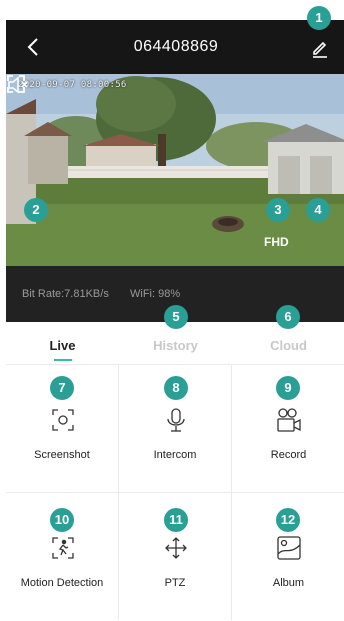  I want to click on video-camera-icon, so click(289, 420).